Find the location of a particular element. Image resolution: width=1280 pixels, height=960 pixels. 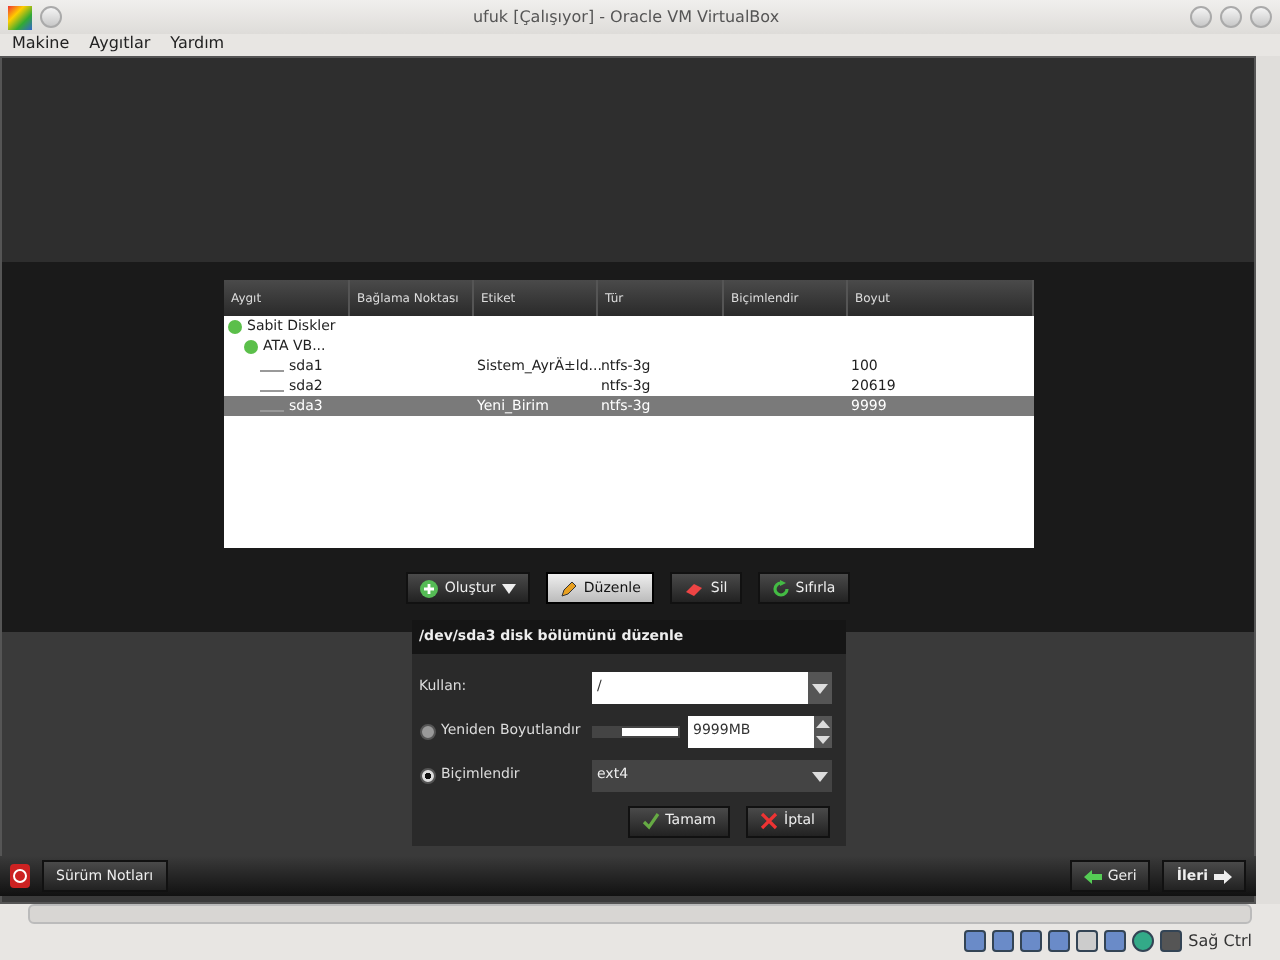

checkmark-icon is located at coordinates (650, 821).